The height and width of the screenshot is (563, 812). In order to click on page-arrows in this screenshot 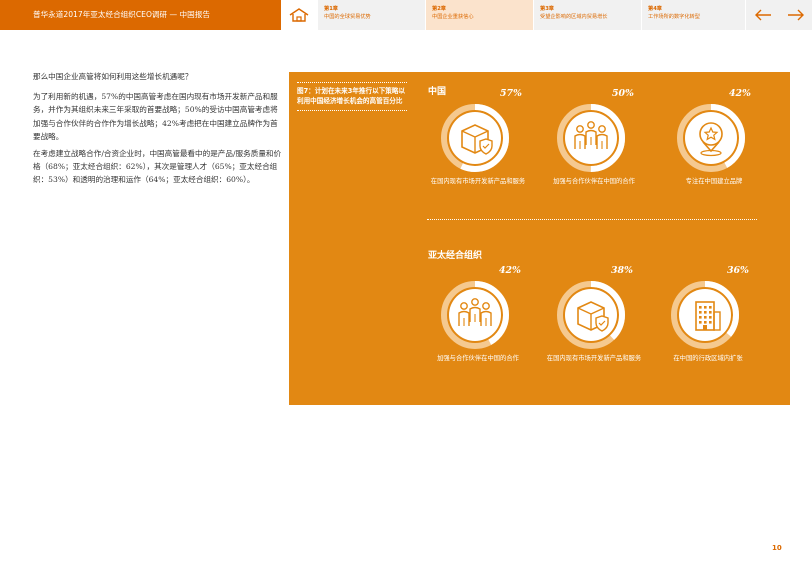, I will do `click(778, 15)`.